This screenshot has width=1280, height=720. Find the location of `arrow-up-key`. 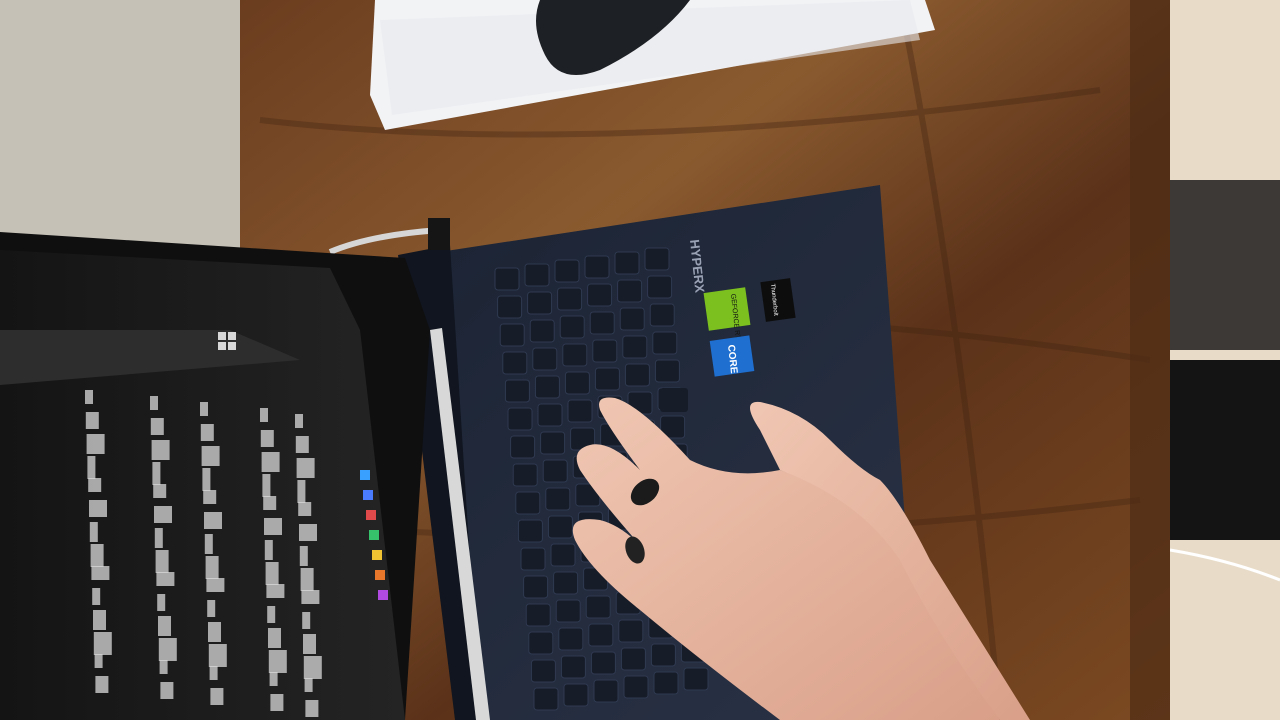

arrow-up-key is located at coordinates (674, 400).